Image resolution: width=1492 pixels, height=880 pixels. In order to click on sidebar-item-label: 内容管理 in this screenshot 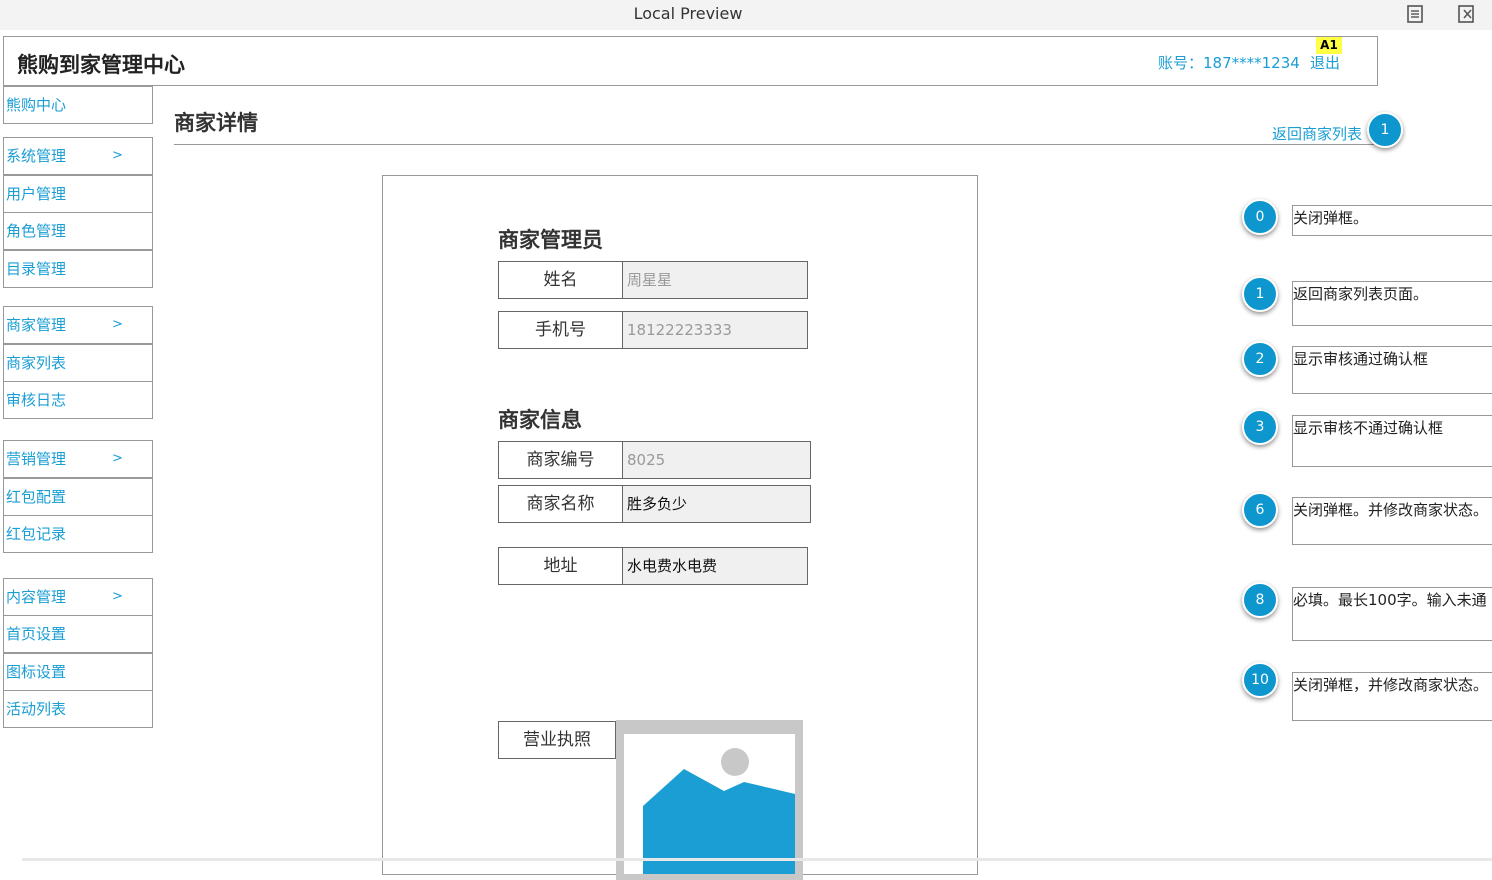, I will do `click(36, 597)`.